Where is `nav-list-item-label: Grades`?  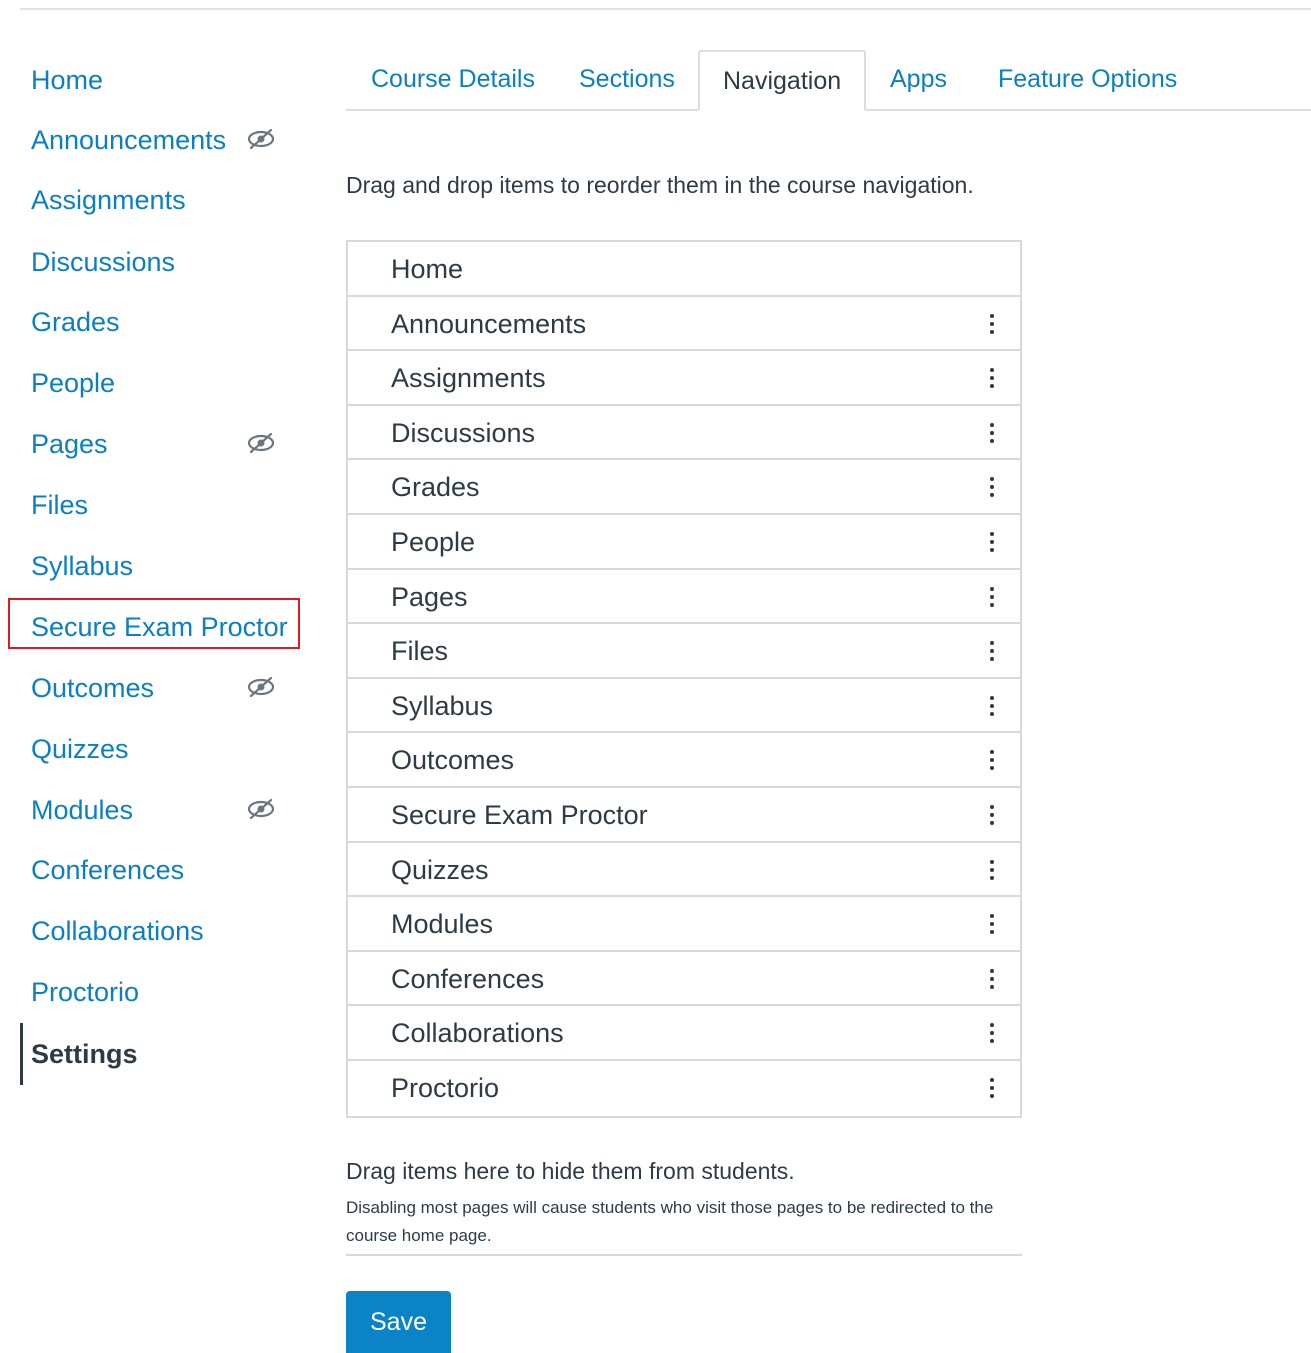 nav-list-item-label: Grades is located at coordinates (435, 487).